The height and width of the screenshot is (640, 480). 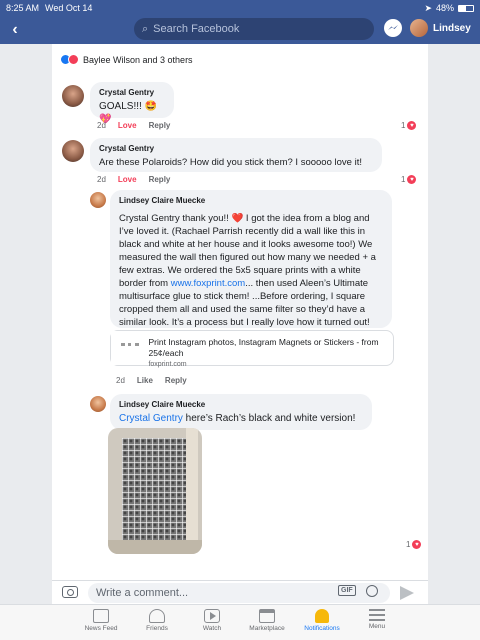 I want to click on battery-level-fill, so click(x=462, y=8).